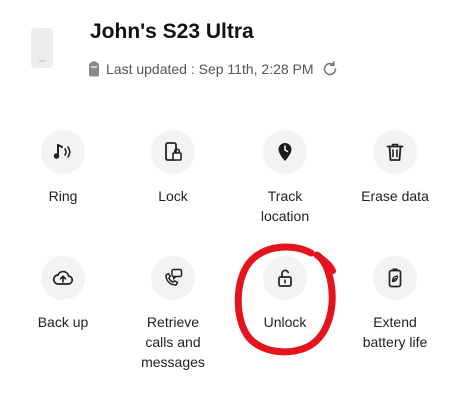 Image resolution: width=463 pixels, height=409 pixels. I want to click on trash-icon, so click(395, 152).